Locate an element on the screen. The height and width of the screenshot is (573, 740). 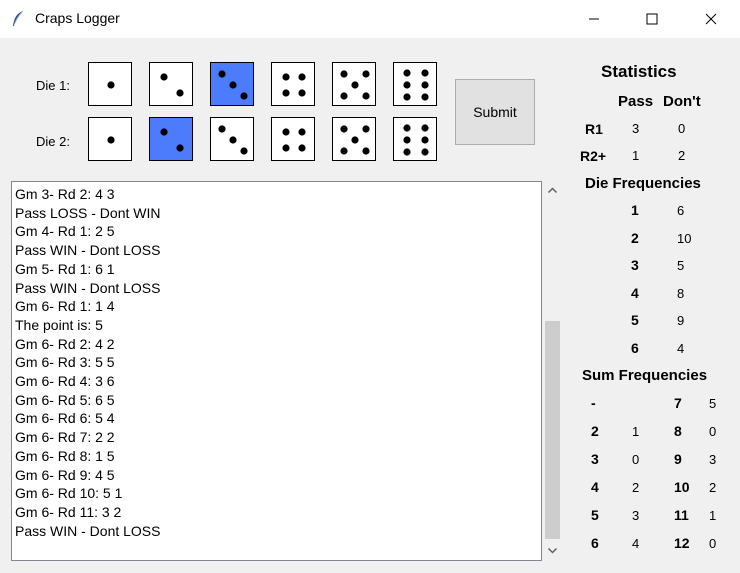
die1-face-one-button is located at coordinates (110, 84).